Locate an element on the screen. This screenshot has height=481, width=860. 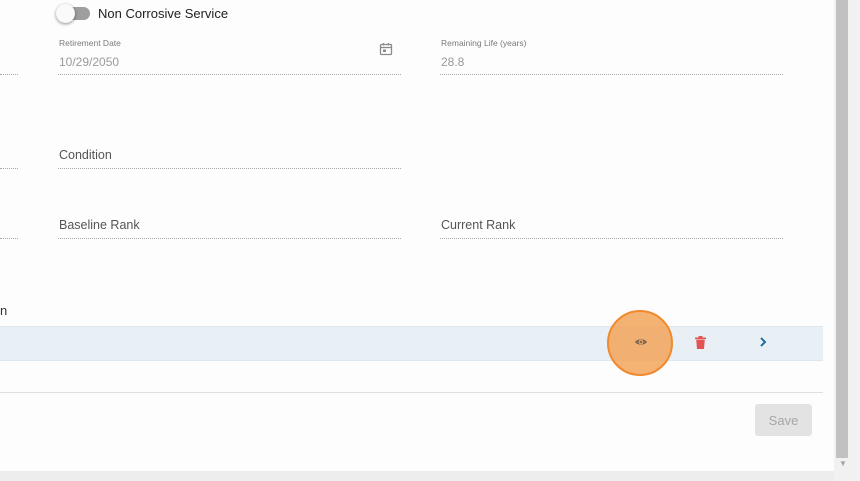
scroll-down-arrow-icon: ▼ is located at coordinates (843, 464).